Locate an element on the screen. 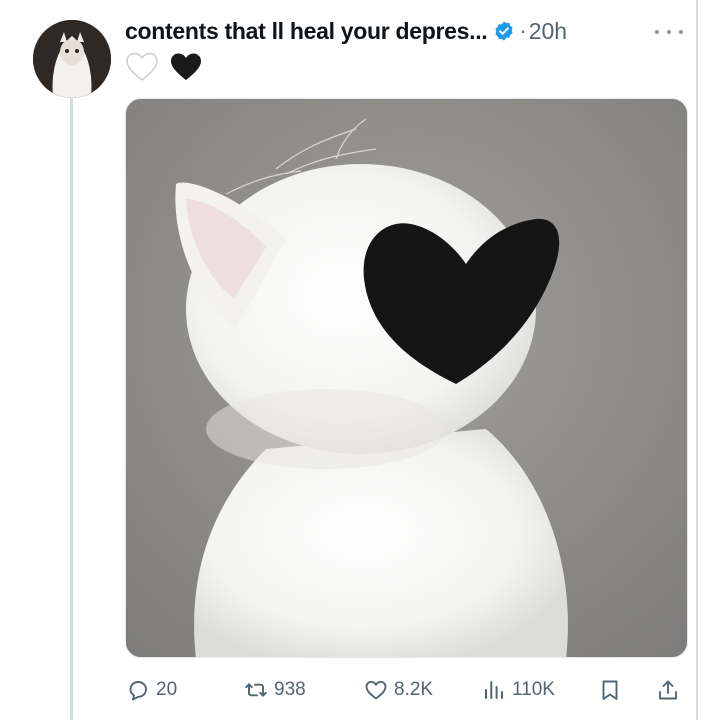 The height and width of the screenshot is (720, 720). reply-icon is located at coordinates (138, 691).